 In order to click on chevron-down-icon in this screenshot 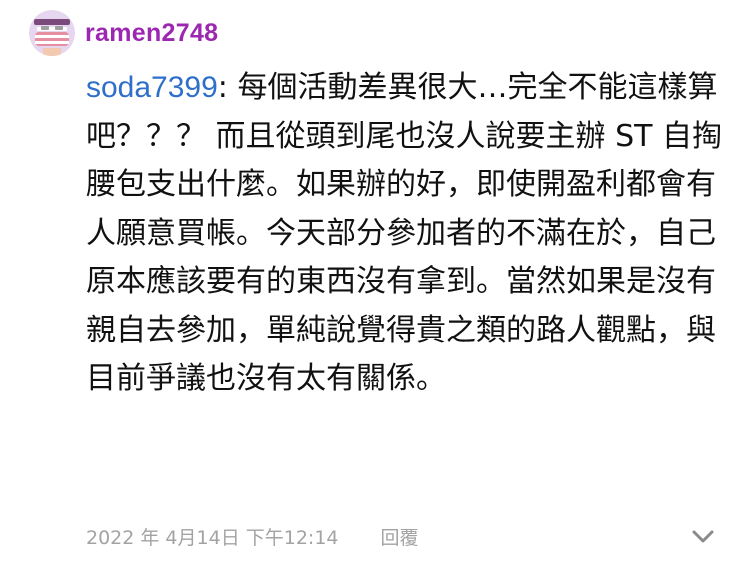, I will do `click(703, 536)`.